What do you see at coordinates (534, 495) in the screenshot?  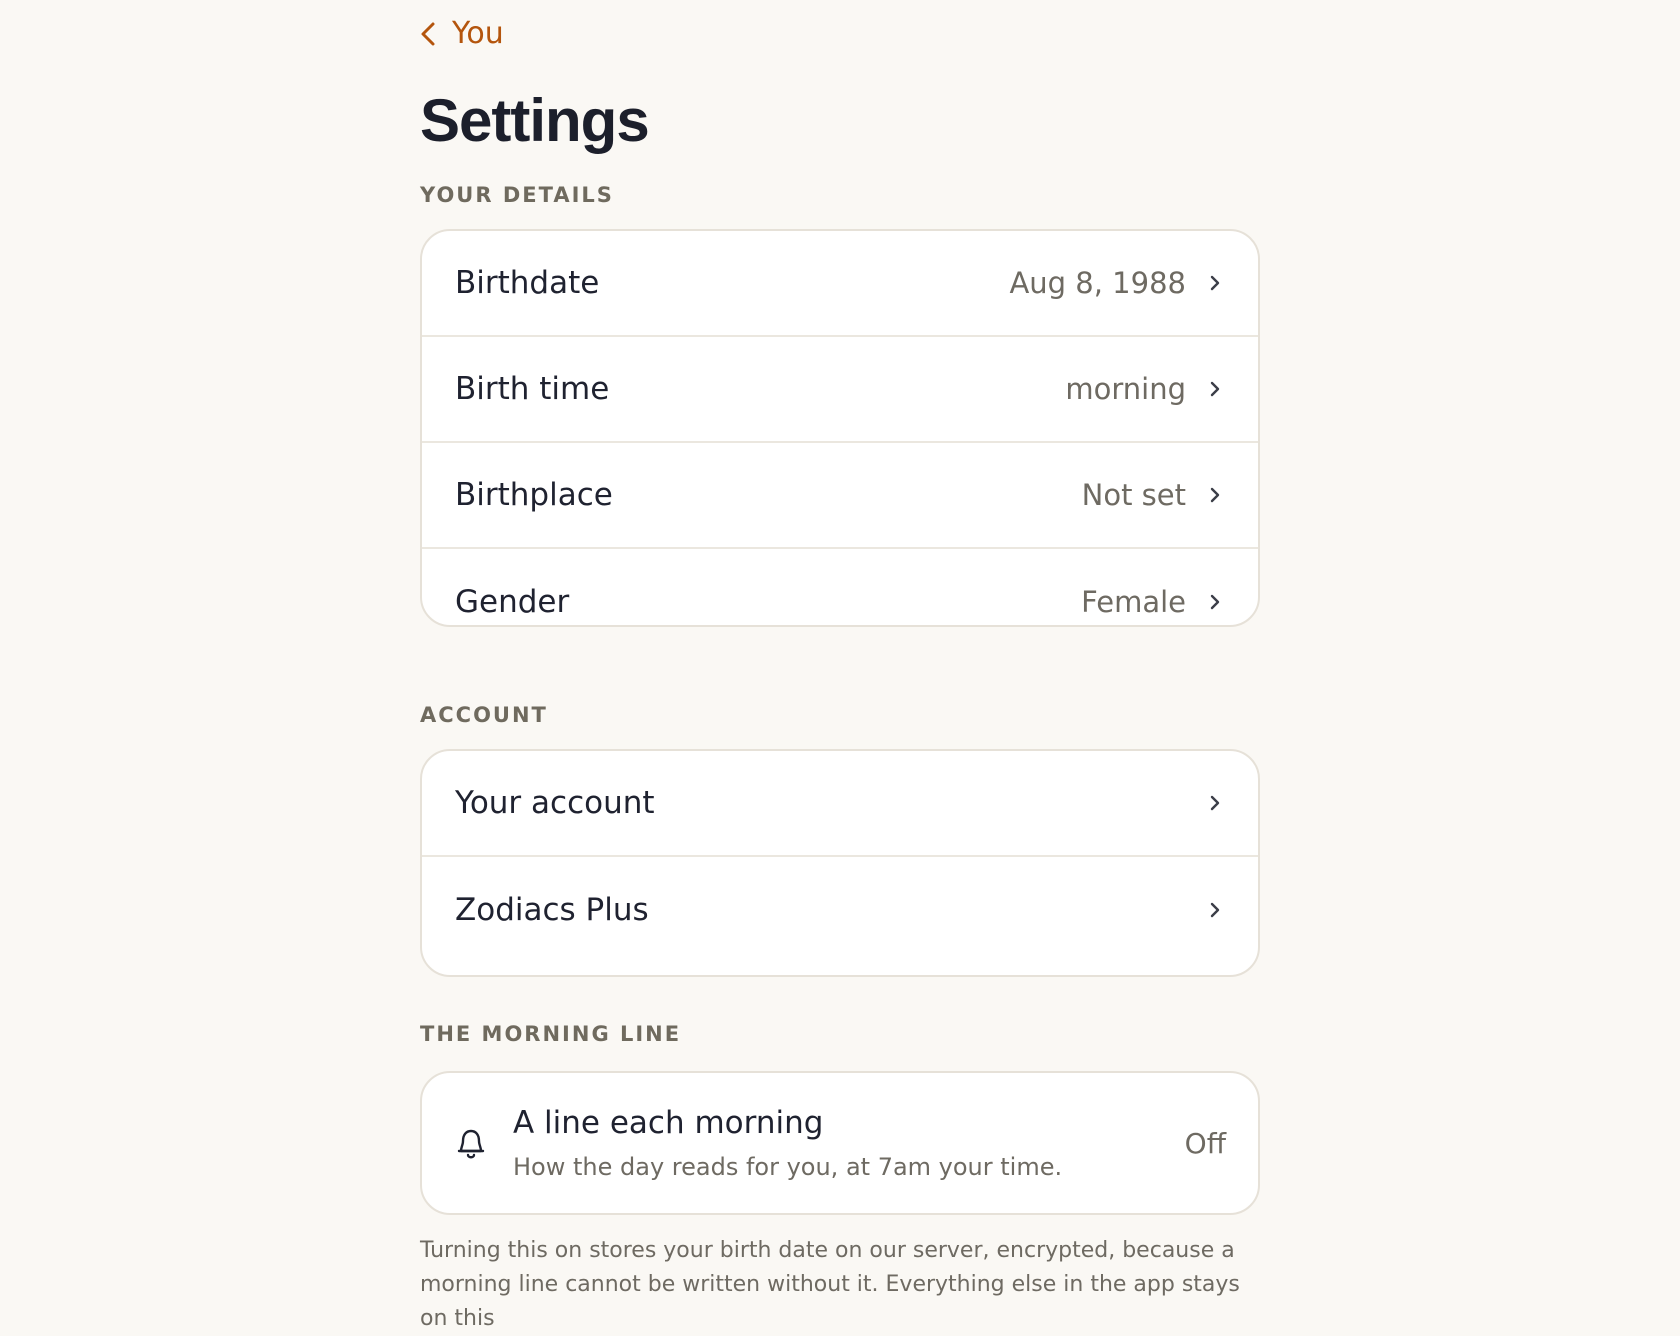 I see `row-label: Birthplace` at bounding box center [534, 495].